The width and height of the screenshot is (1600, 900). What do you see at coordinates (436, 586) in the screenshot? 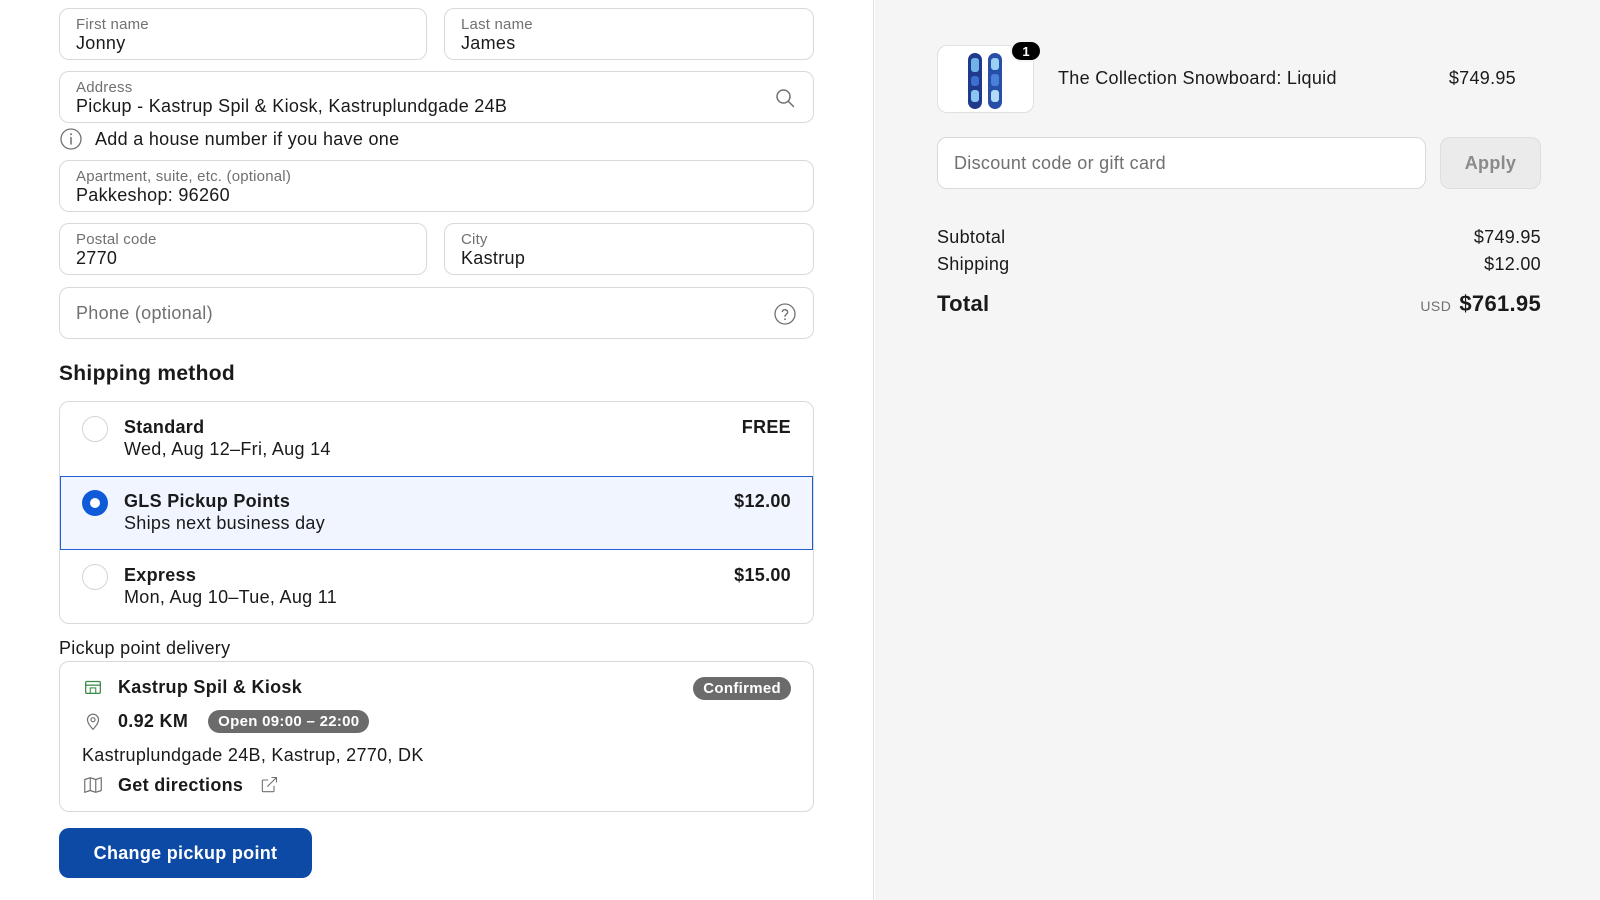
I see `shipping-option-express: Express Mon, Aug 10–Tue, Aug 11 $15.00` at bounding box center [436, 586].